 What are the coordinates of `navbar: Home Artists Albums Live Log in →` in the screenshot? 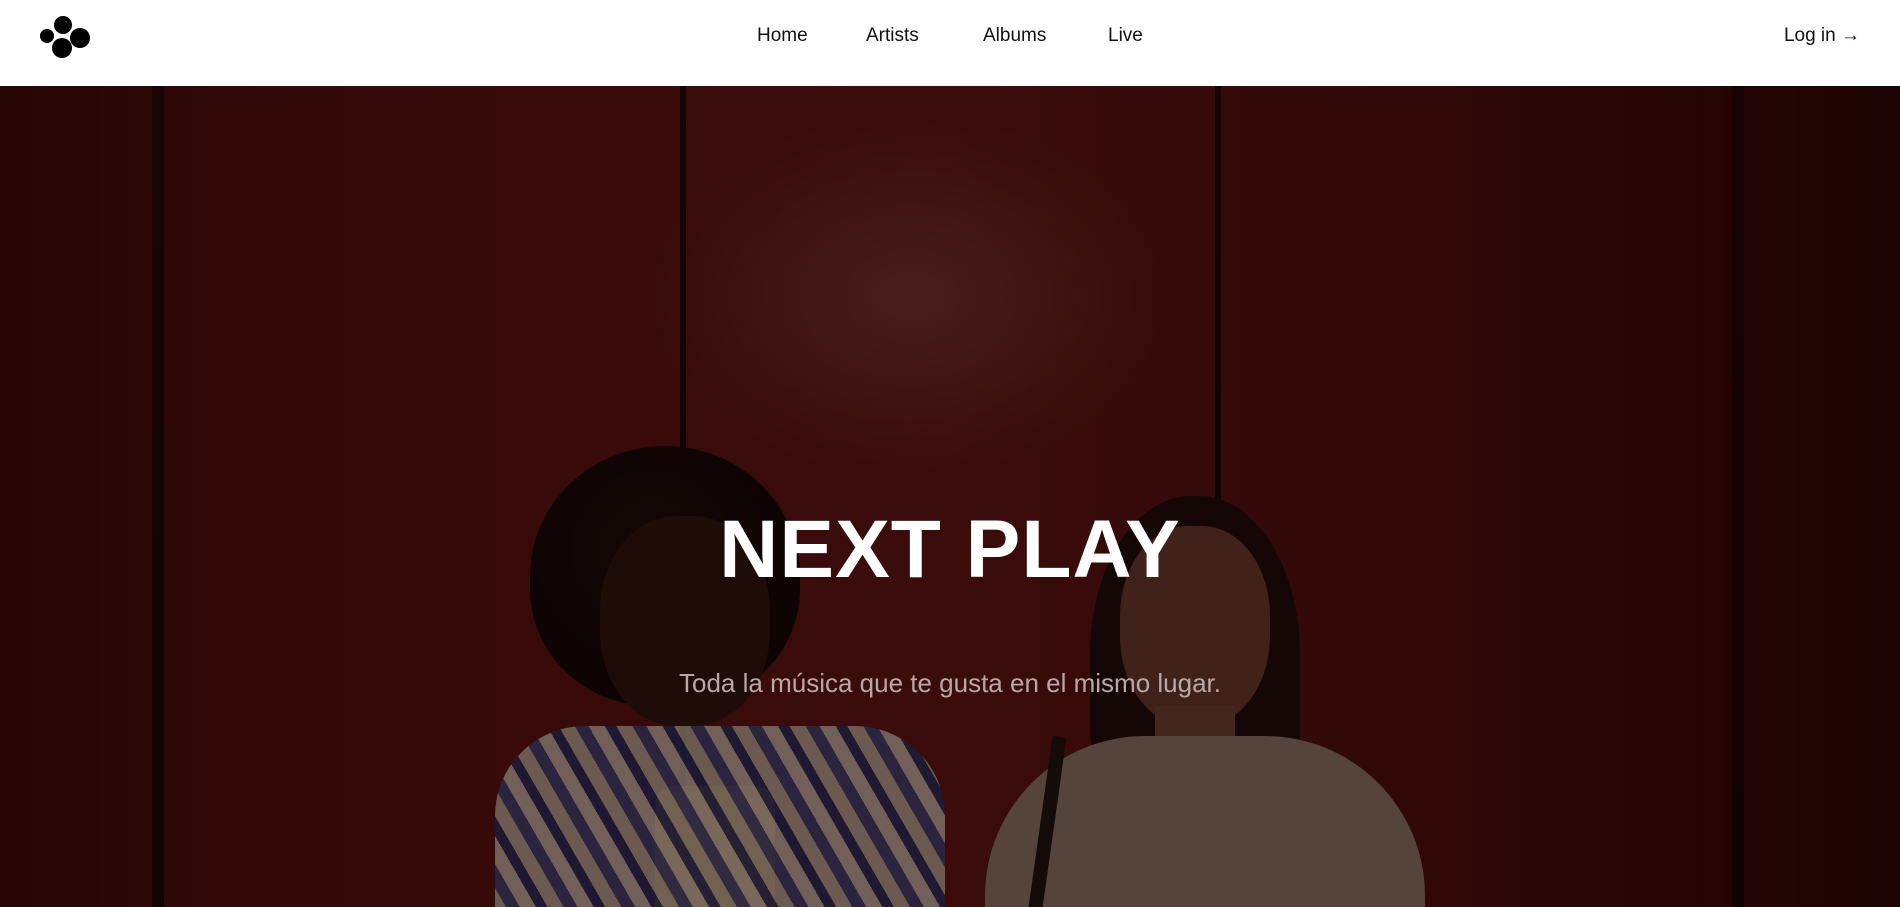 It's located at (950, 43).